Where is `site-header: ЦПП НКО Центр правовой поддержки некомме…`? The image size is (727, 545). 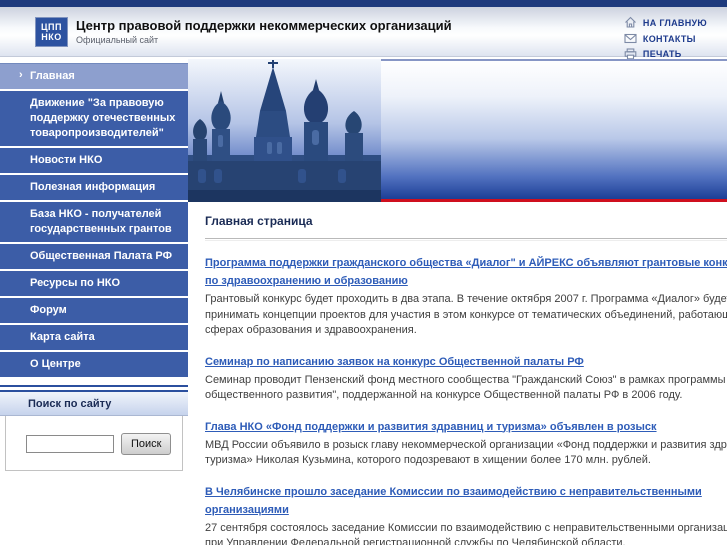 site-header: ЦПП НКО Центр правовой поддержки некомме… is located at coordinates (363, 33).